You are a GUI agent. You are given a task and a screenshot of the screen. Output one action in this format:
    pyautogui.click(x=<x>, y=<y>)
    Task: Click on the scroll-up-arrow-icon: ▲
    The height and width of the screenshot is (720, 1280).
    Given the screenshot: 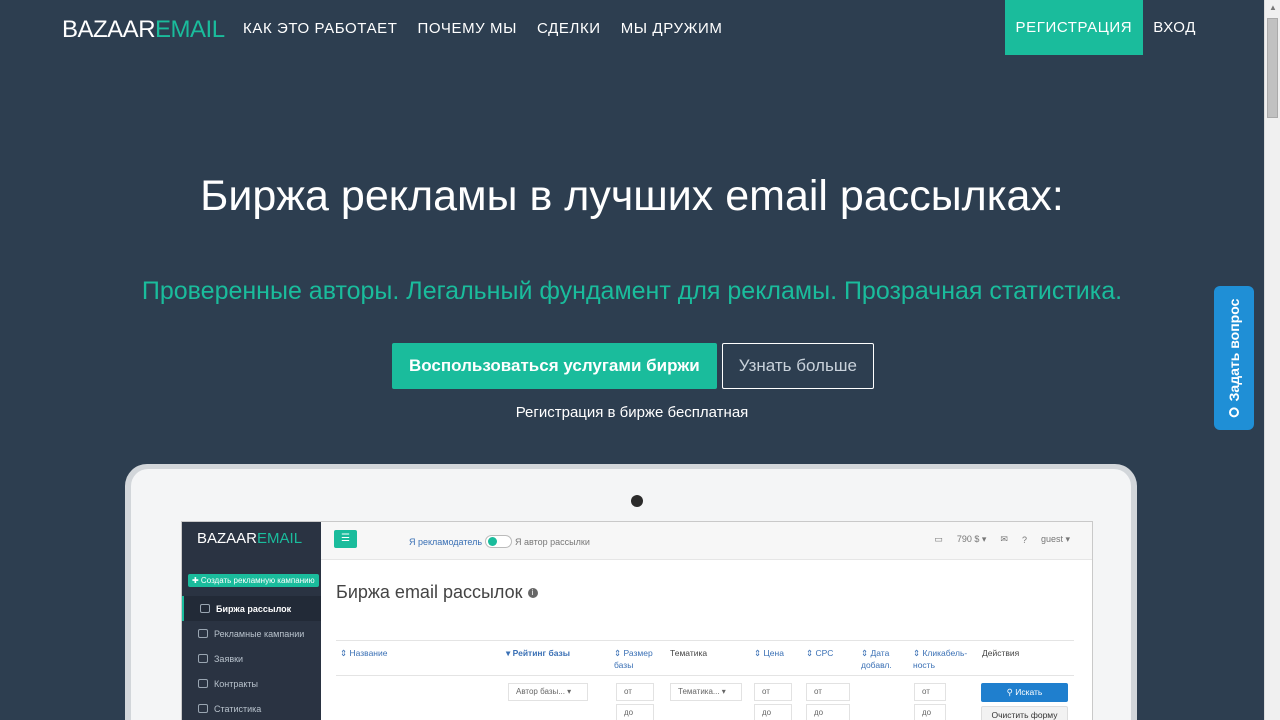 What is the action you would take?
    pyautogui.click(x=1272, y=8)
    